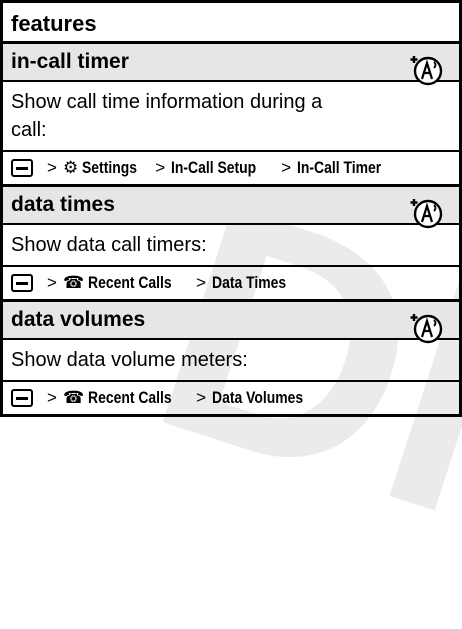 This screenshot has width=462, height=629. I want to click on menu-path: > ☎ Recent Calls > Data Volumes, so click(231, 399).